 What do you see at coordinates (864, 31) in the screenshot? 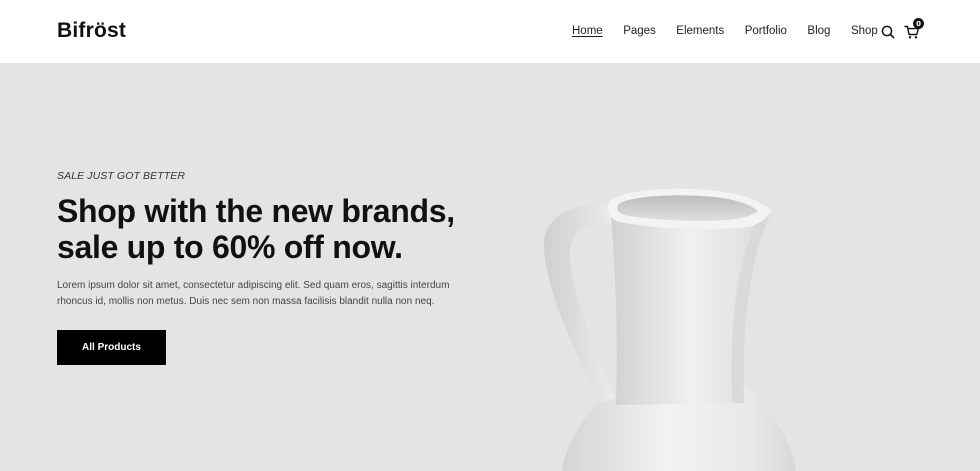
I see `nav-item-shop: Shop` at bounding box center [864, 31].